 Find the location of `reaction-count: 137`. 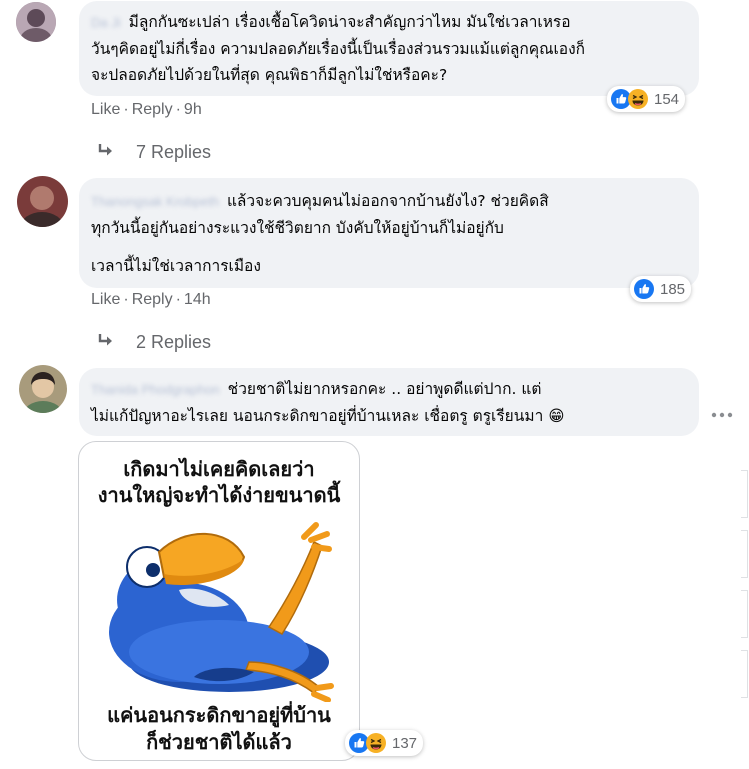

reaction-count: 137 is located at coordinates (405, 743).